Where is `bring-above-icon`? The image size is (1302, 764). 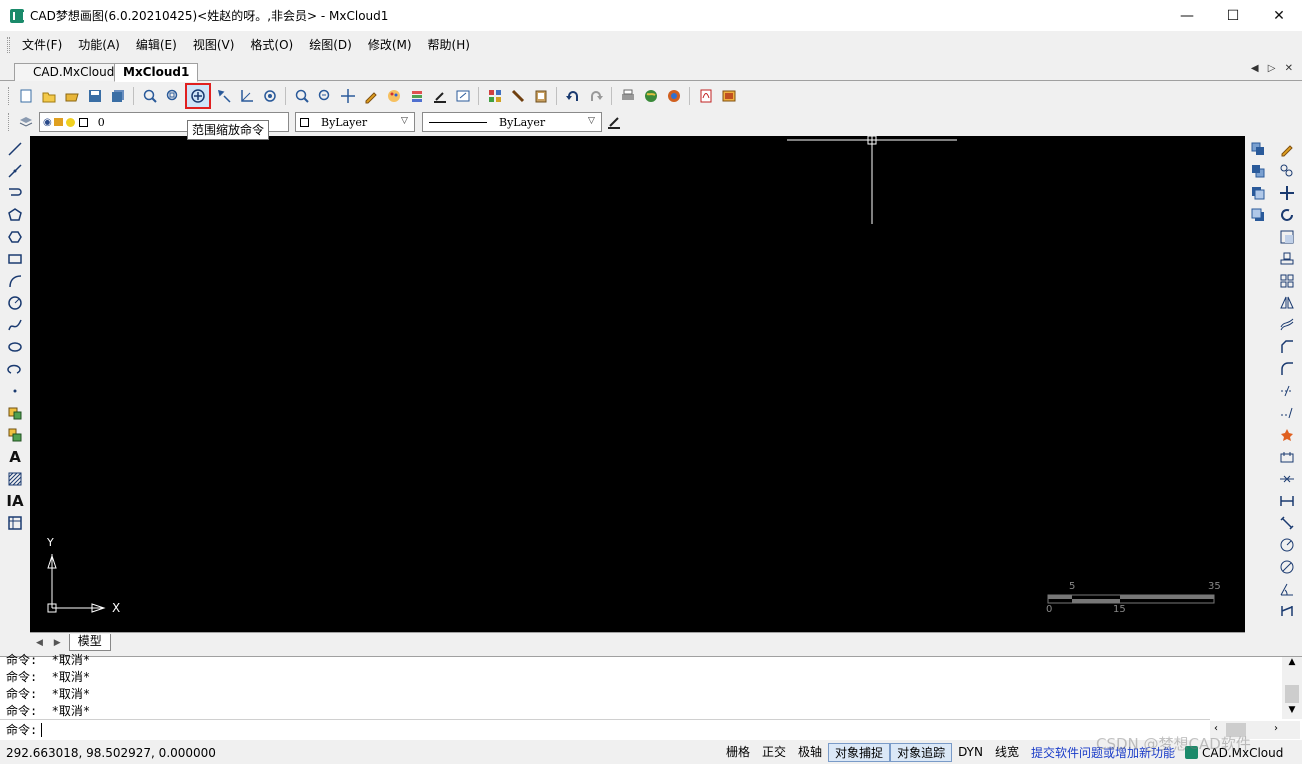 bring-above-icon is located at coordinates (1258, 193).